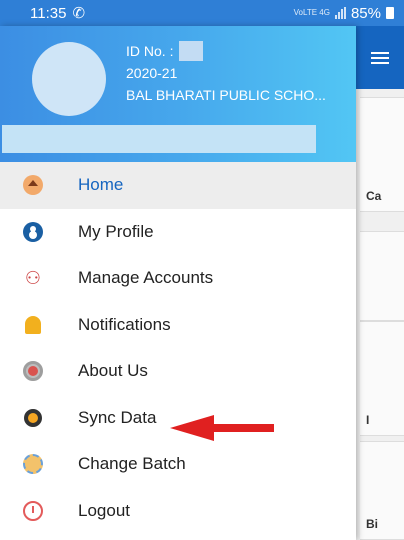 The height and width of the screenshot is (540, 404). Describe the element at coordinates (159, 139) in the screenshot. I see `student-name-redacted` at that location.